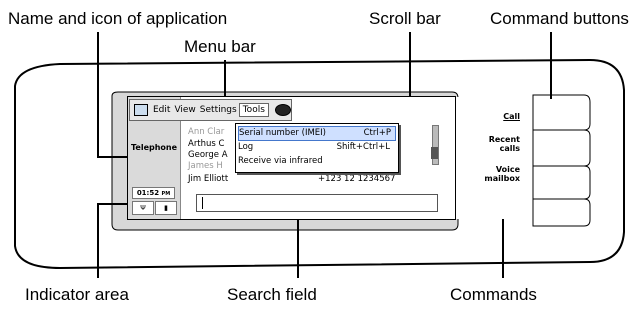  Describe the element at coordinates (496, 174) in the screenshot. I see `voice-mailbox-button: Voice mailbox` at that location.